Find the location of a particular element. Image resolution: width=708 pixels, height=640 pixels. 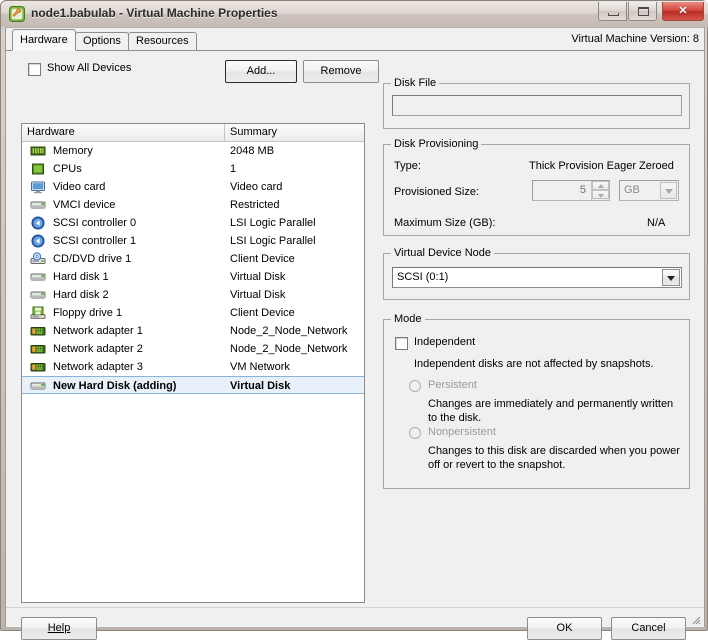

vm-version-label: Virtual Machine Version: 8 is located at coordinates (635, 39).